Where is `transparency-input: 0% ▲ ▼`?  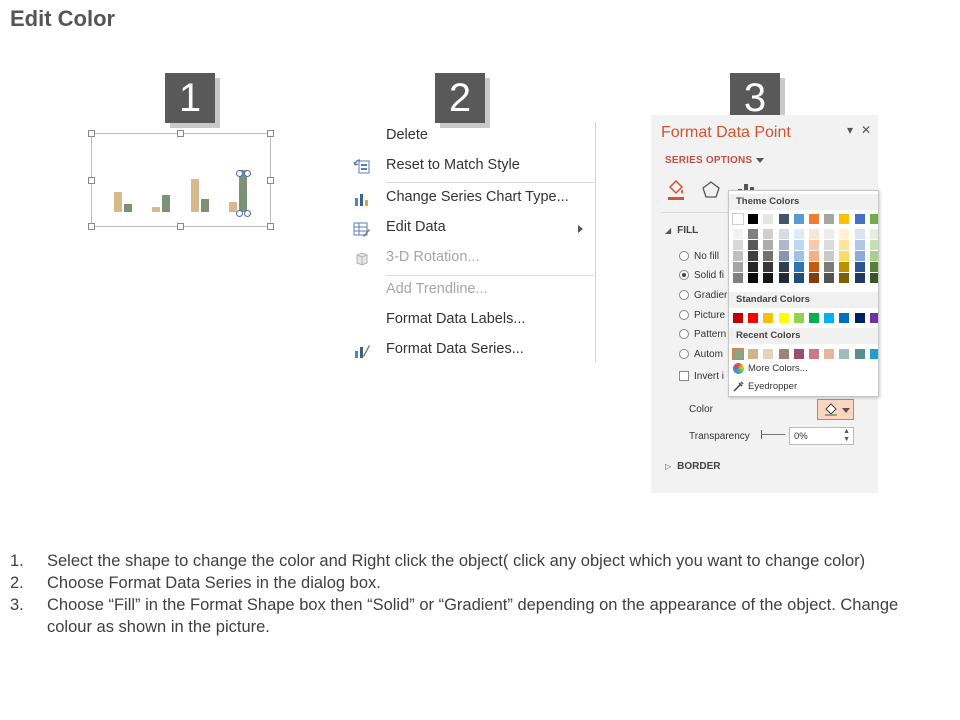
transparency-input: 0% ▲ ▼ is located at coordinates (821, 436).